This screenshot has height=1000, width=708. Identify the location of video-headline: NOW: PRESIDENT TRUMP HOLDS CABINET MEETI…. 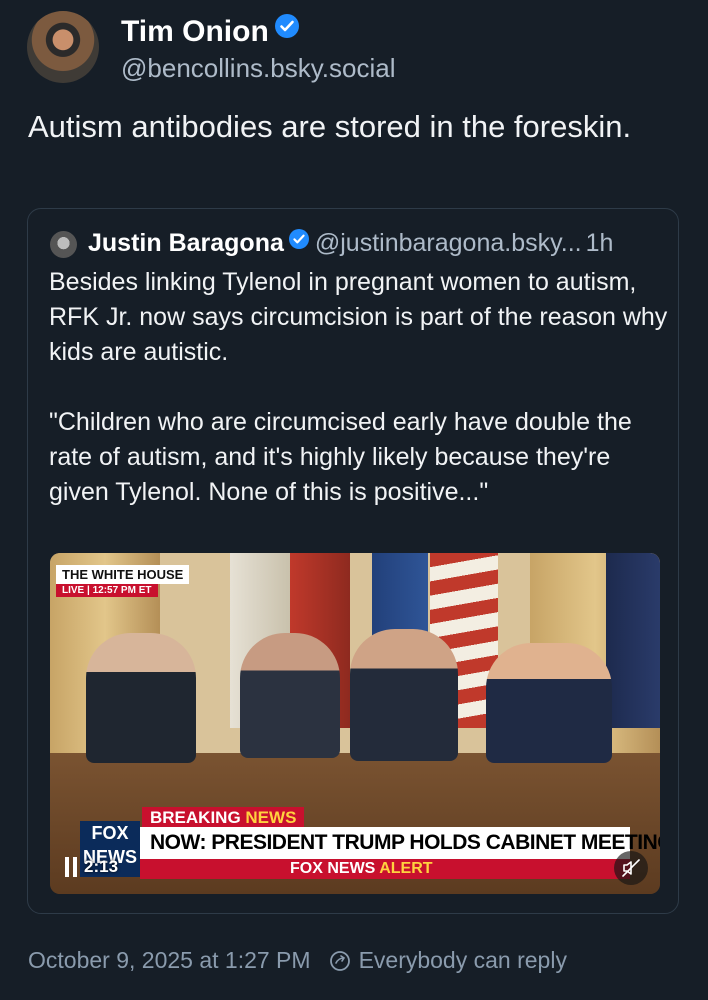
(400, 843).